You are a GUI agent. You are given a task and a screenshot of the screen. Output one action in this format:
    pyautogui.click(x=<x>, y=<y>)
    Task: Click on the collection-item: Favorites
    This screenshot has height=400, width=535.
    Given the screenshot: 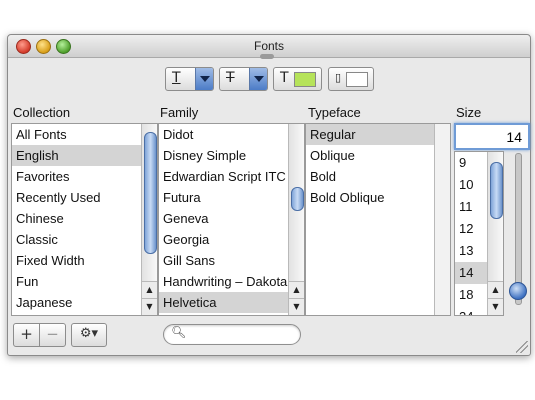 What is the action you would take?
    pyautogui.click(x=84, y=176)
    